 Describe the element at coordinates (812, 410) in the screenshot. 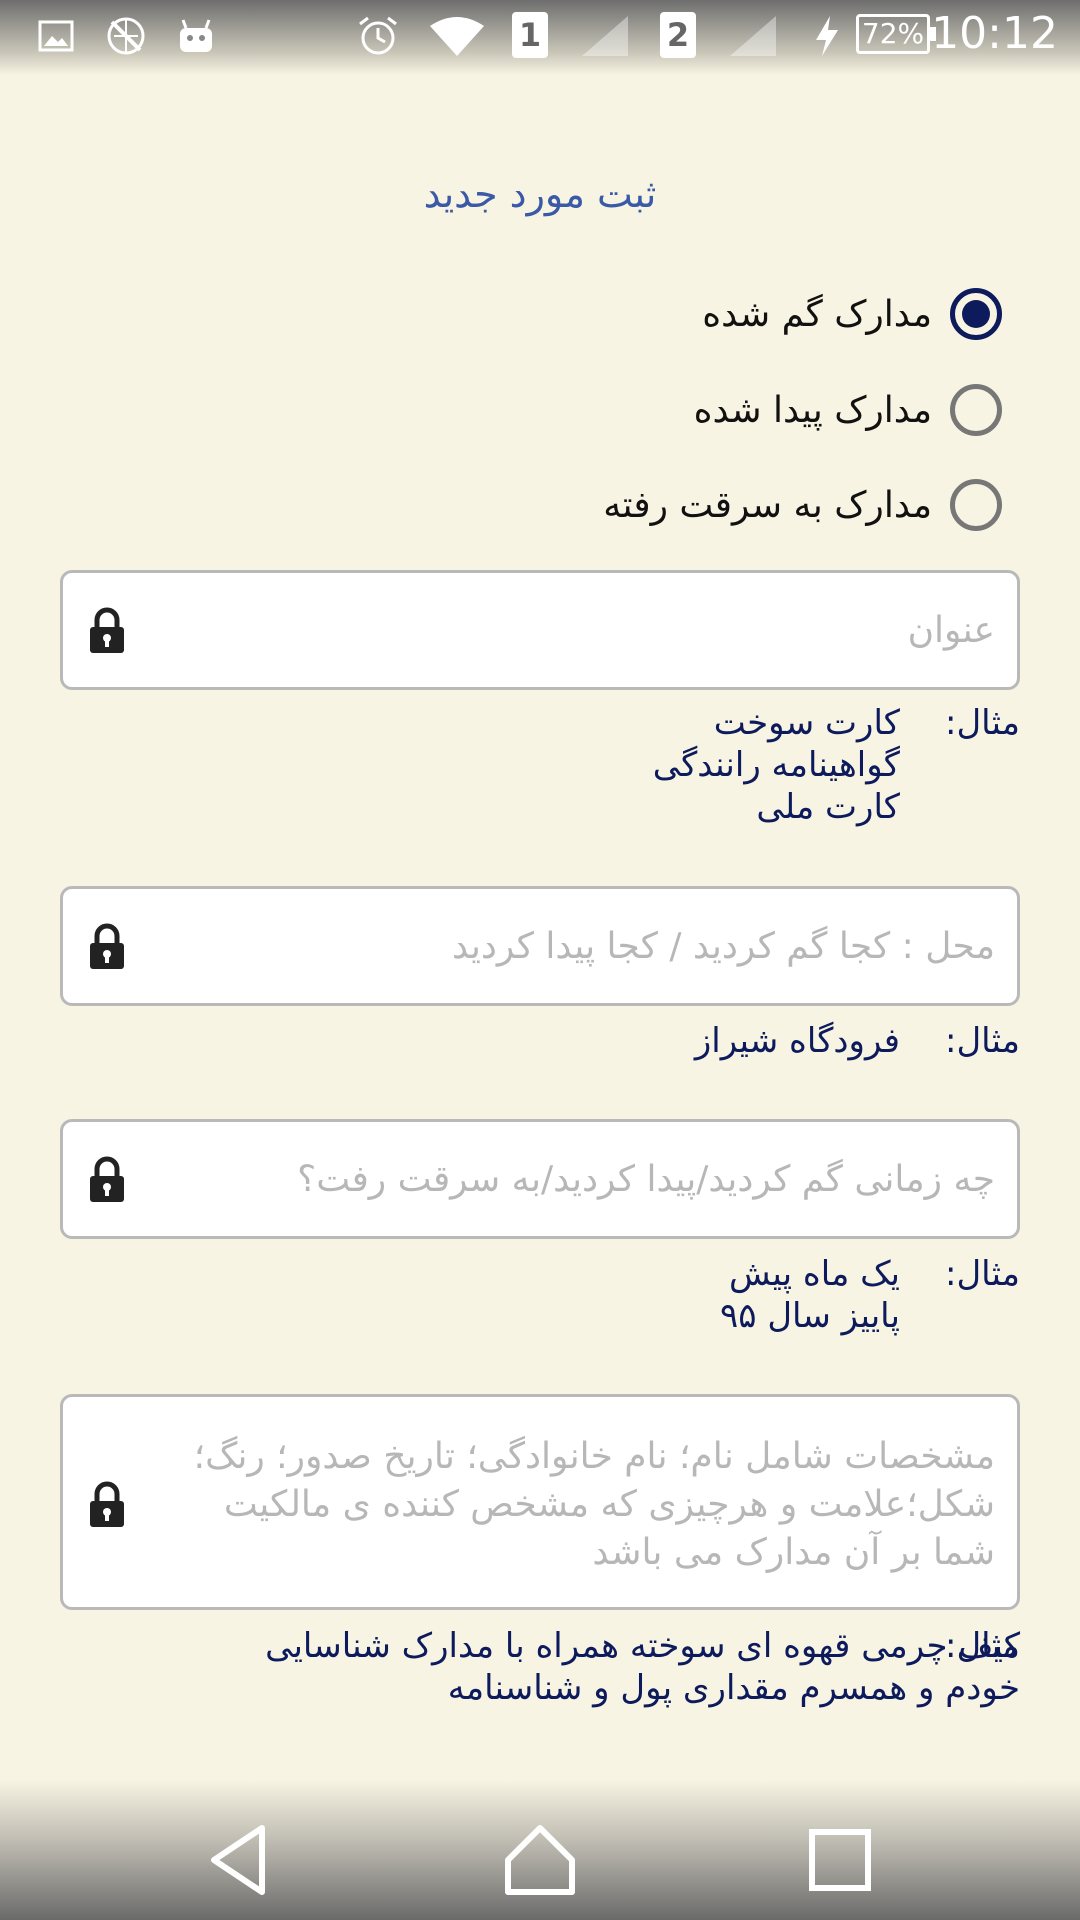

I see `radio-label: مدارک پیدا شده` at that location.